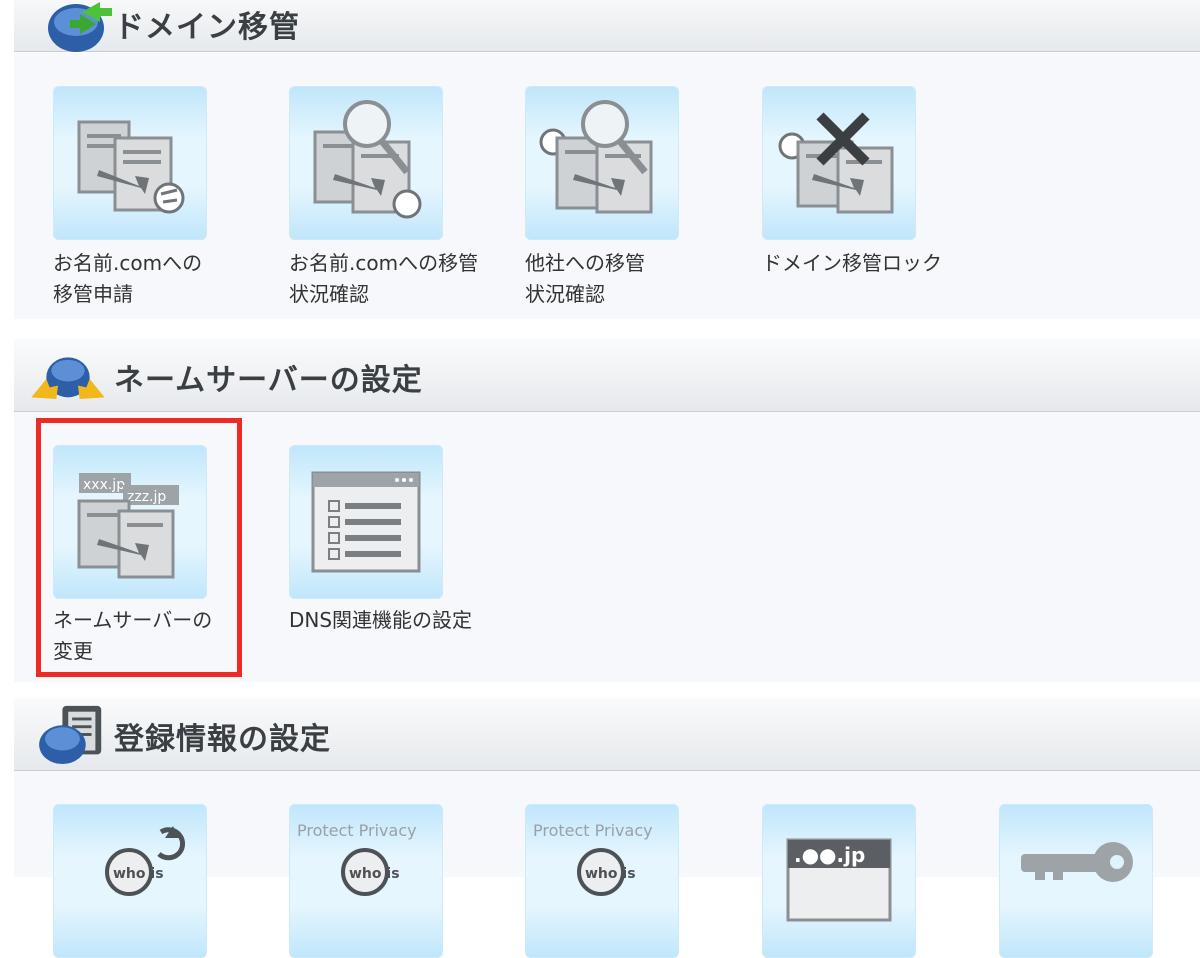 The height and width of the screenshot is (958, 1200). I want to click on left-gutter, so click(6, 438).